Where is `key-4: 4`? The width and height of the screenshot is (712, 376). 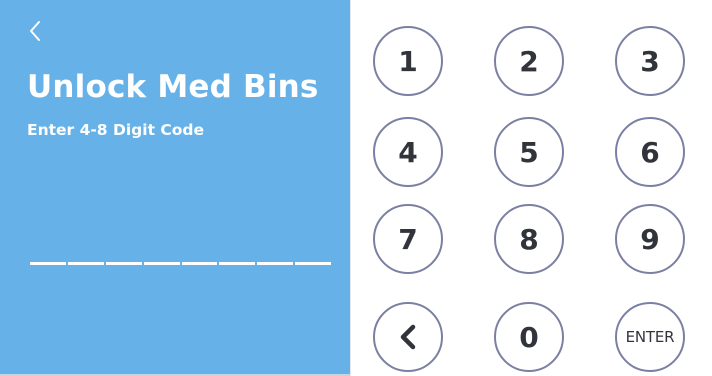 key-4: 4 is located at coordinates (408, 152).